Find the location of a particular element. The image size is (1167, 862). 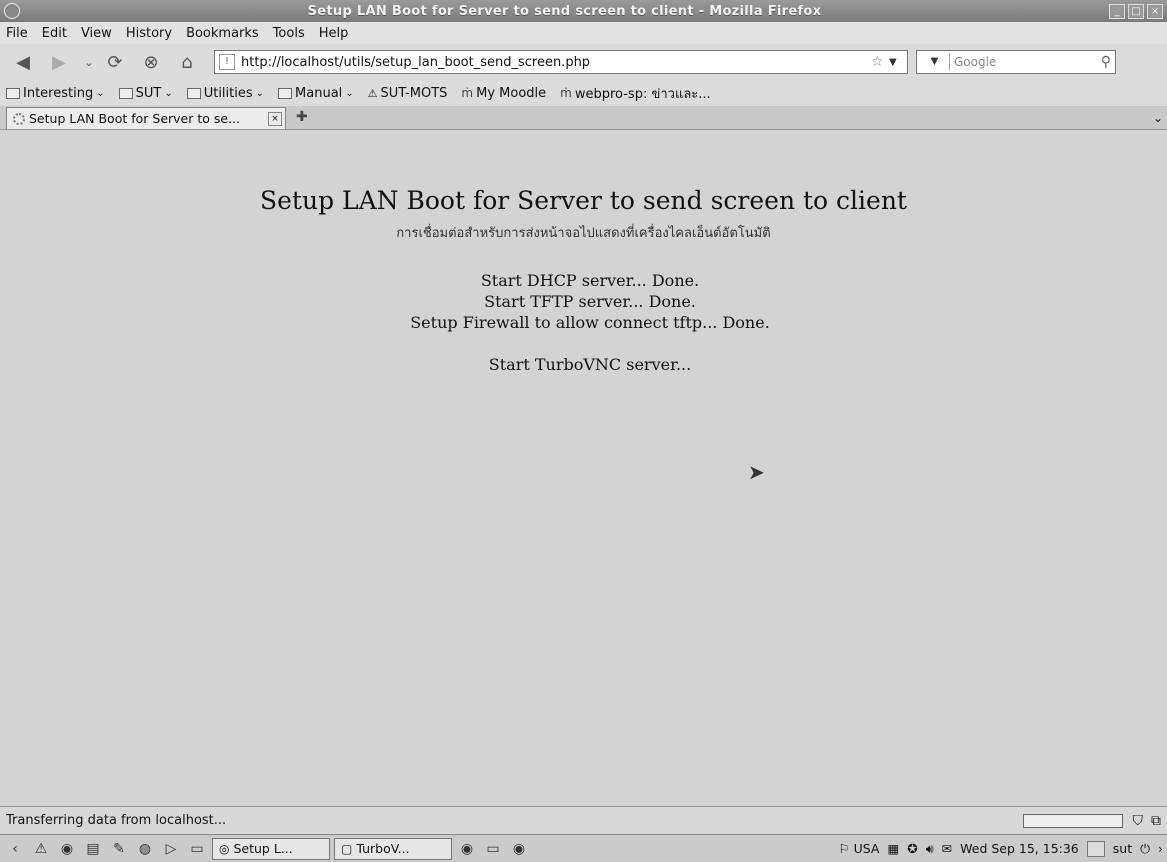

keyboard-layout-indicator: ⚐ USA is located at coordinates (858, 848).